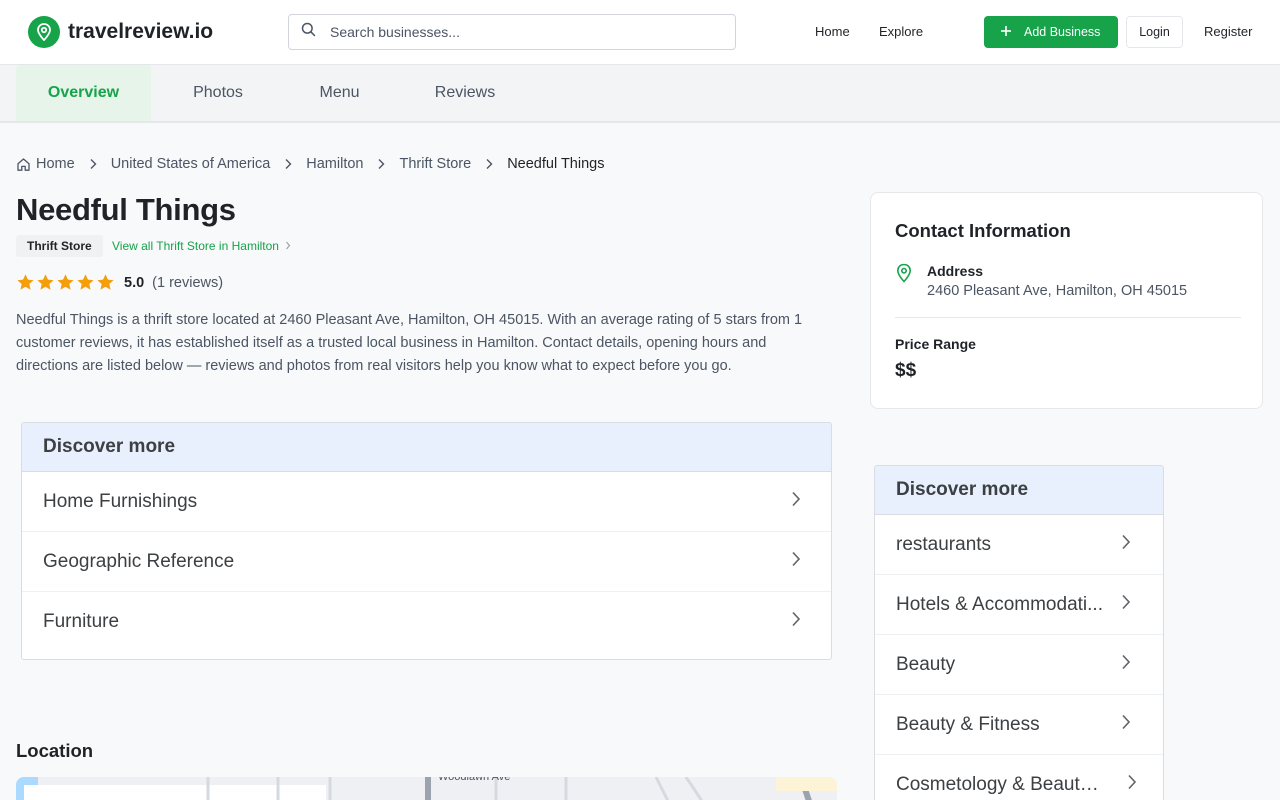 The image size is (1280, 800). I want to click on location-map: Woodlawn Ave, so click(426, 788).